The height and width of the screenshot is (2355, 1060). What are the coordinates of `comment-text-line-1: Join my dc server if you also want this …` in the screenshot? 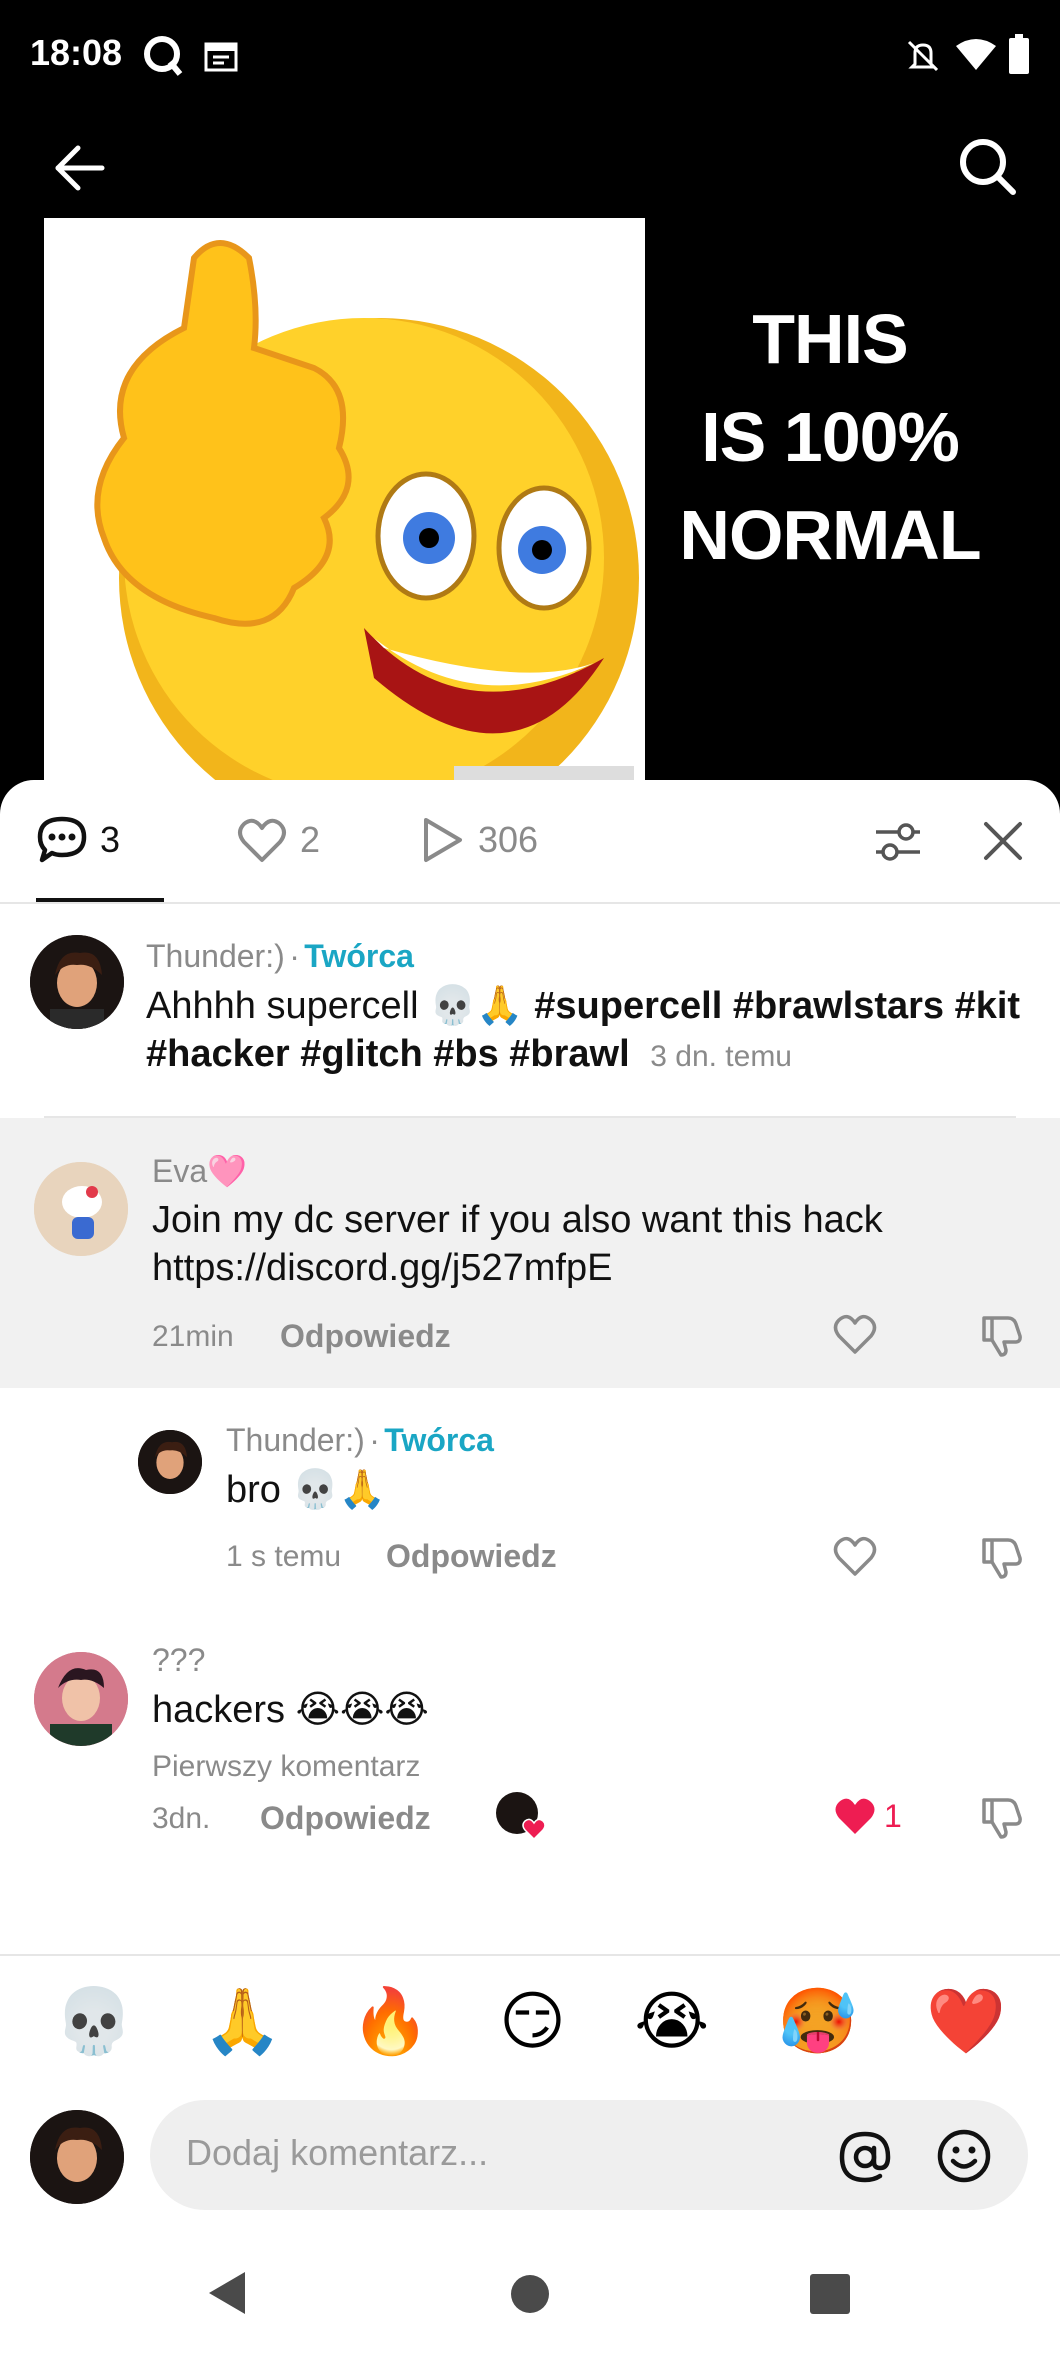 It's located at (517, 1220).